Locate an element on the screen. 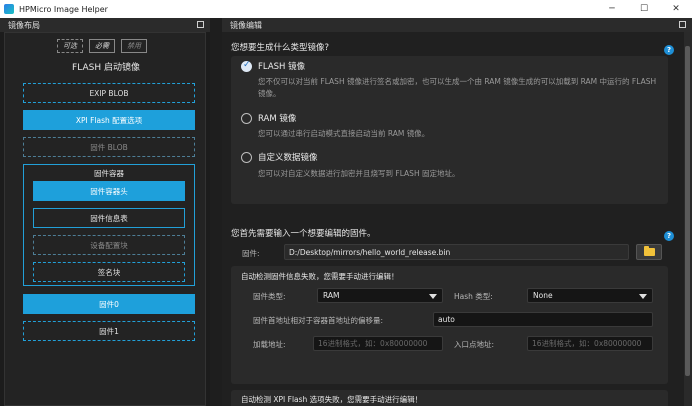 This screenshot has width=692, height=406. container-header-block: 固件容器头 is located at coordinates (109, 191).